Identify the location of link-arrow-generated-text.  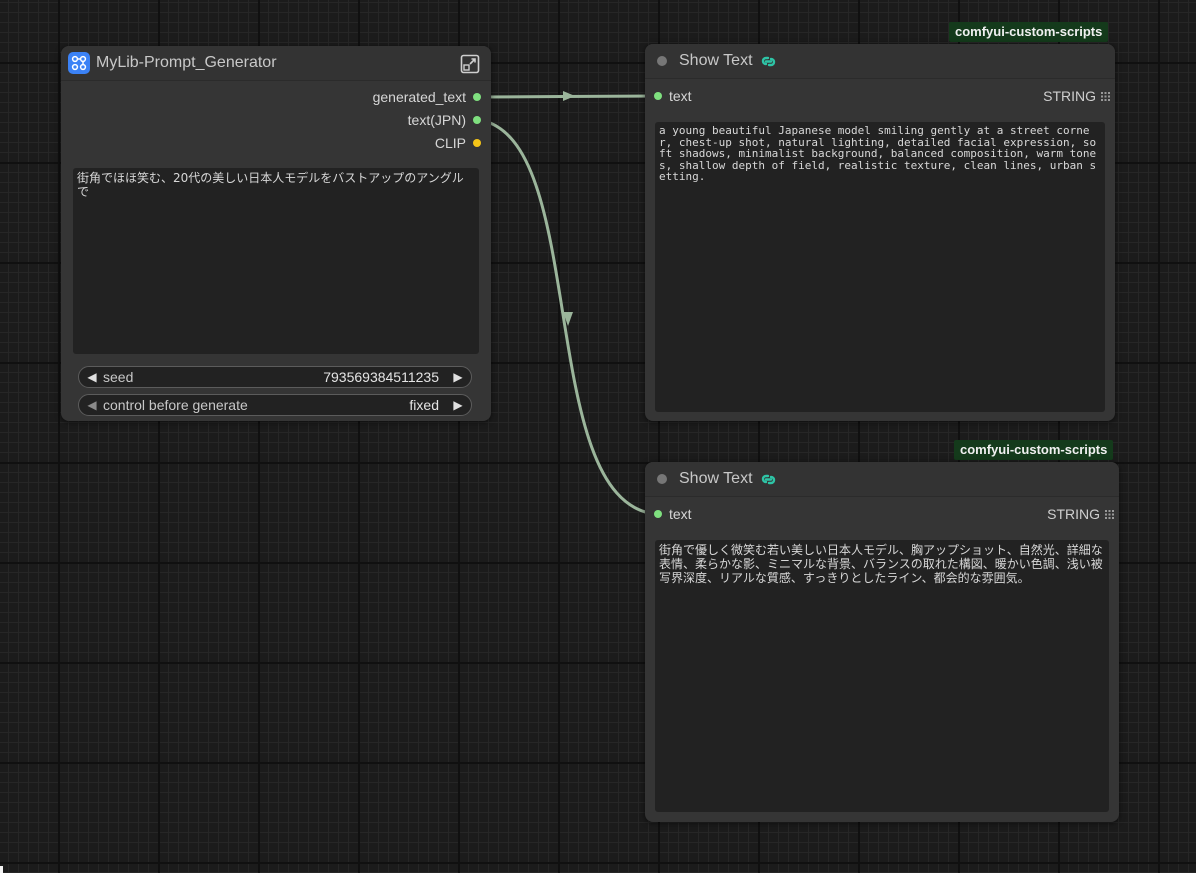
(569, 96).